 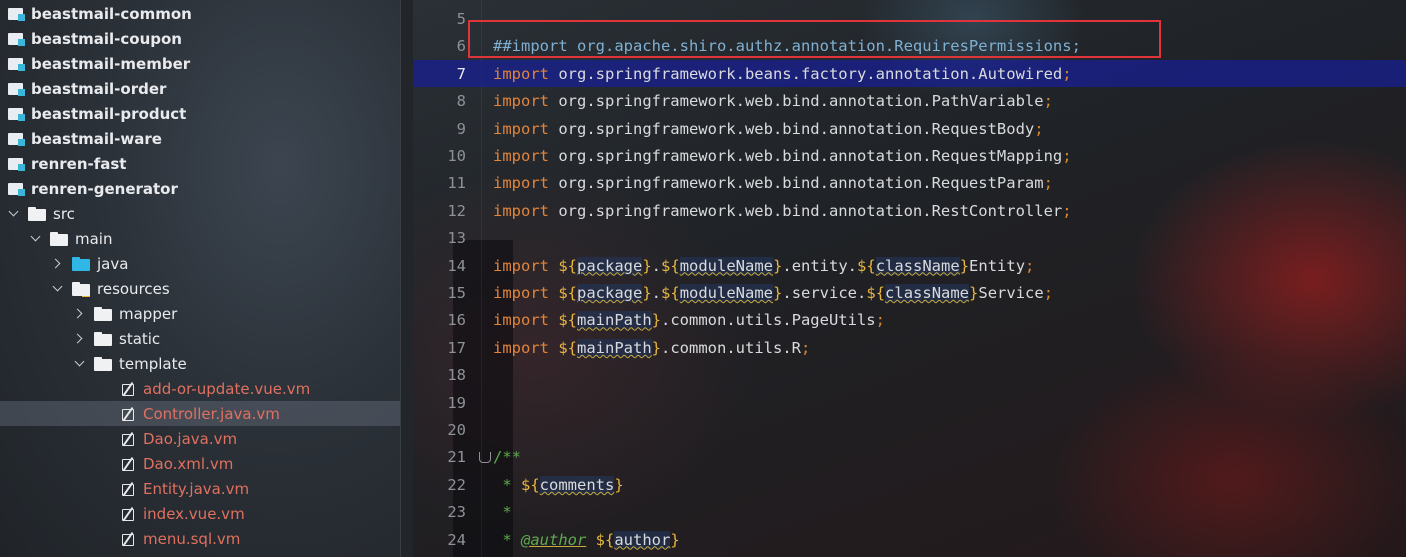 What do you see at coordinates (909, 237) in the screenshot?
I see `code-line: 13` at bounding box center [909, 237].